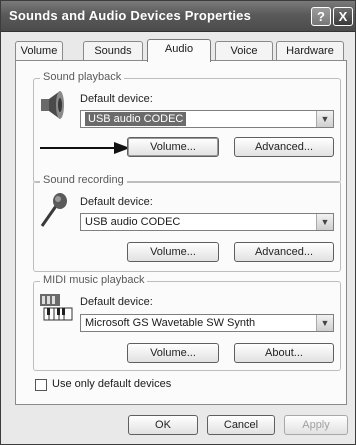 The height and width of the screenshot is (445, 356). What do you see at coordinates (85, 148) in the screenshot?
I see `arrow-right-icon` at bounding box center [85, 148].